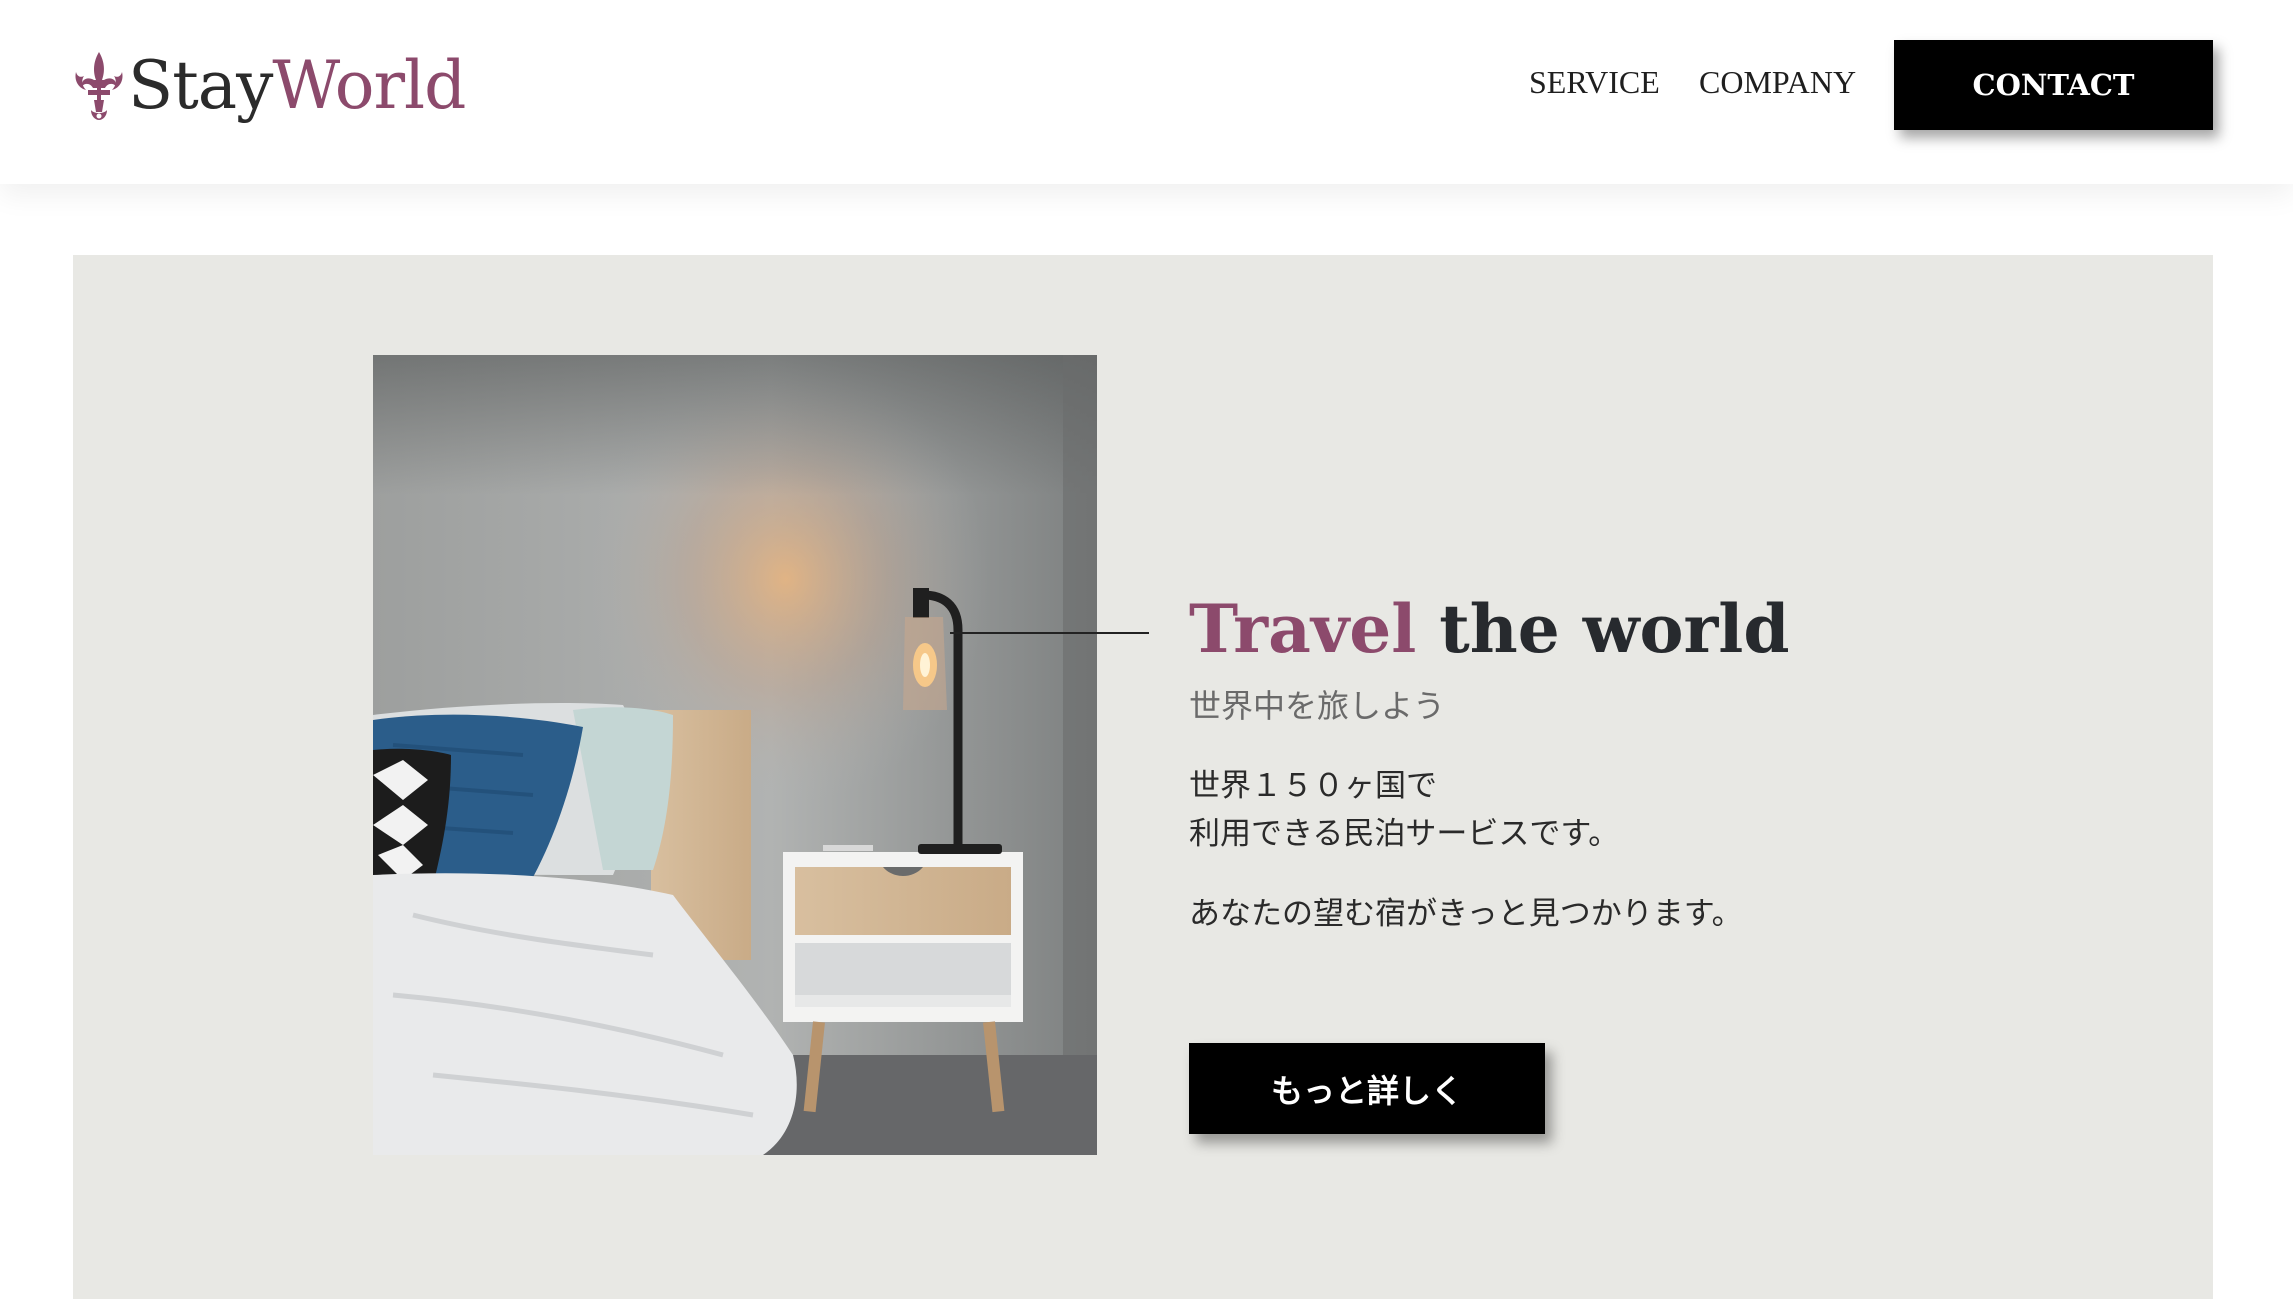 The height and width of the screenshot is (1299, 2293). Describe the element at coordinates (1466, 914) in the screenshot. I see `hero-description-line-3: あなたの望む宿がきっと見つかります。` at that location.